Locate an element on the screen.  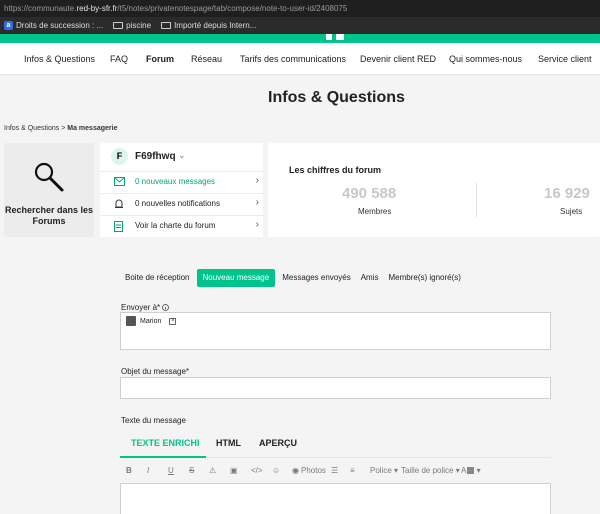
url-prefix: https://communaute. is located at coordinates (40, 8).